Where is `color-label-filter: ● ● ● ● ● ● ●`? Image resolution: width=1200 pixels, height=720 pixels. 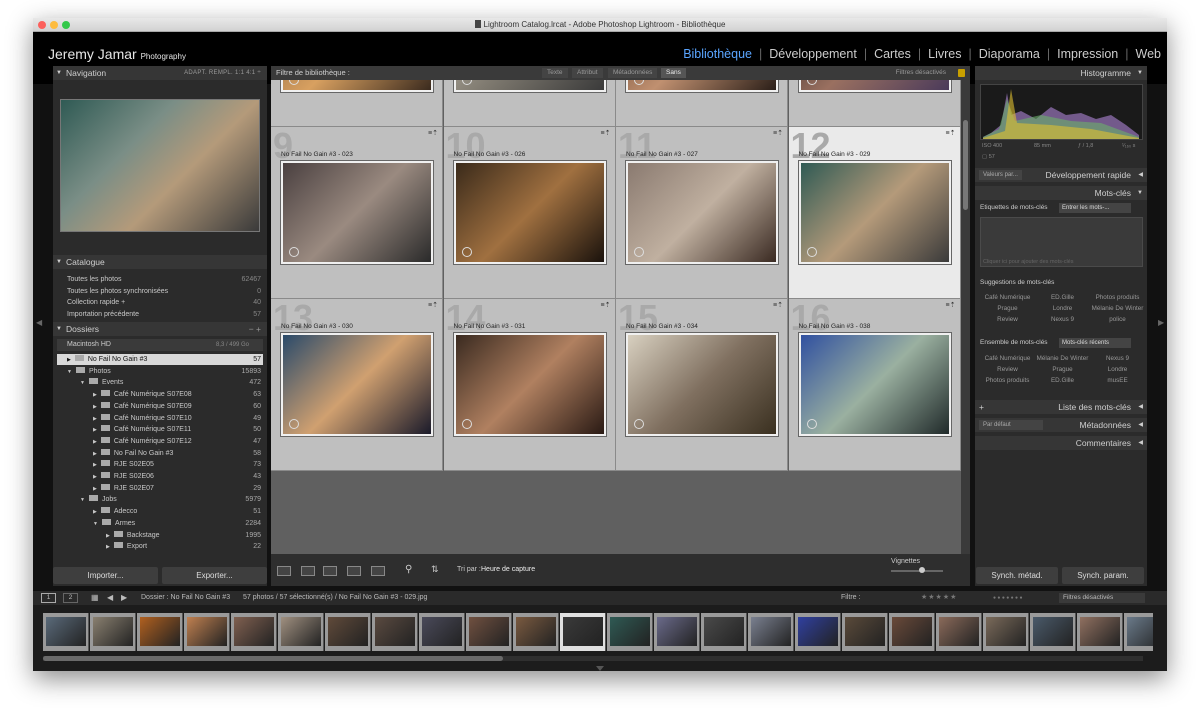
color-label-filter: ● ● ● ● ● ● ● is located at coordinates (1007, 598).